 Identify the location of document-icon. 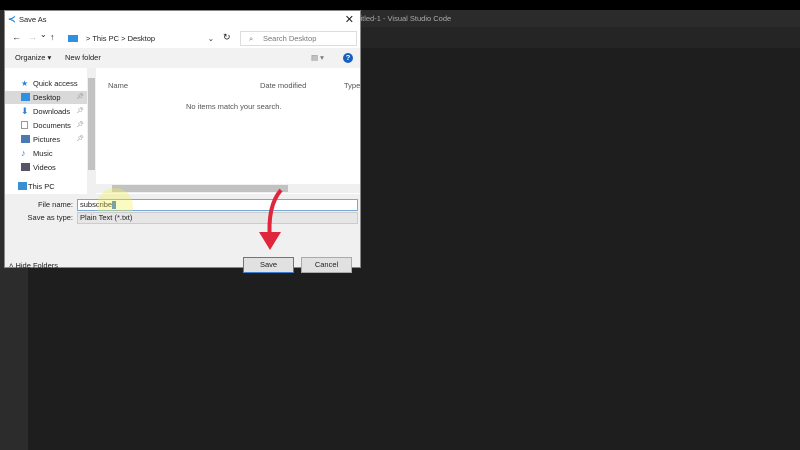
(24, 125).